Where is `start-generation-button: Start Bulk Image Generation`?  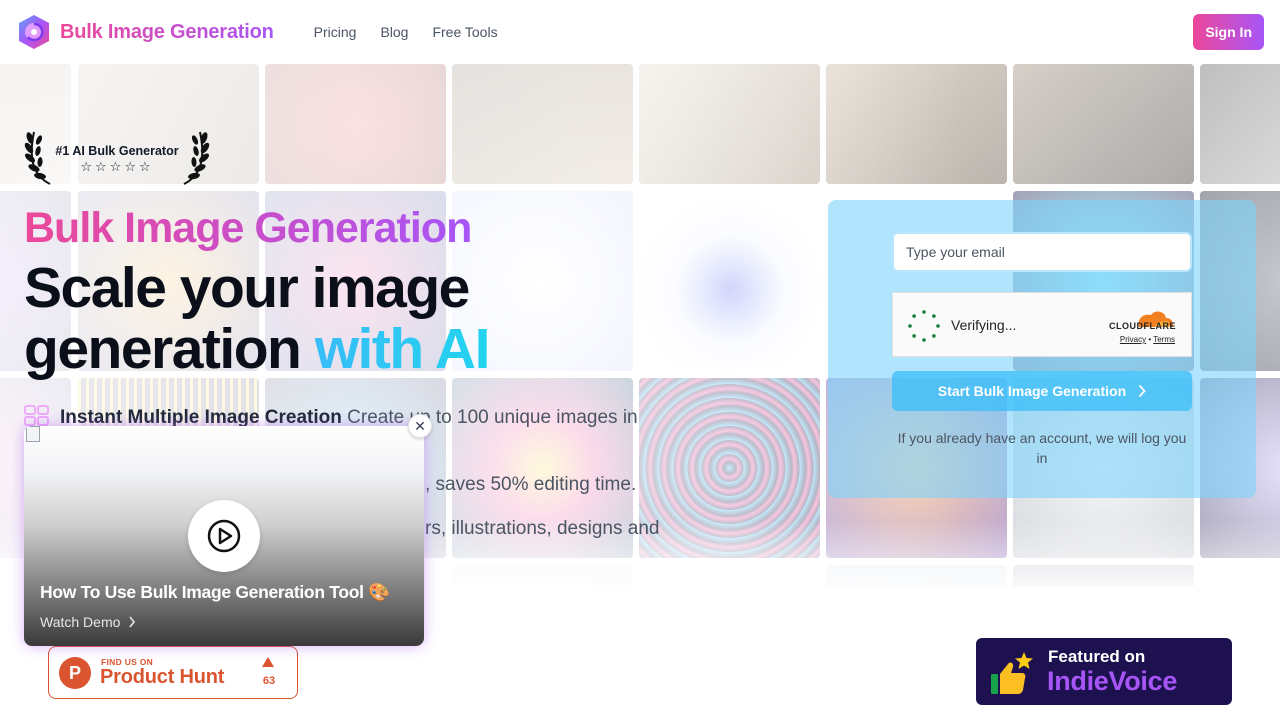 start-generation-button: Start Bulk Image Generation is located at coordinates (1042, 391).